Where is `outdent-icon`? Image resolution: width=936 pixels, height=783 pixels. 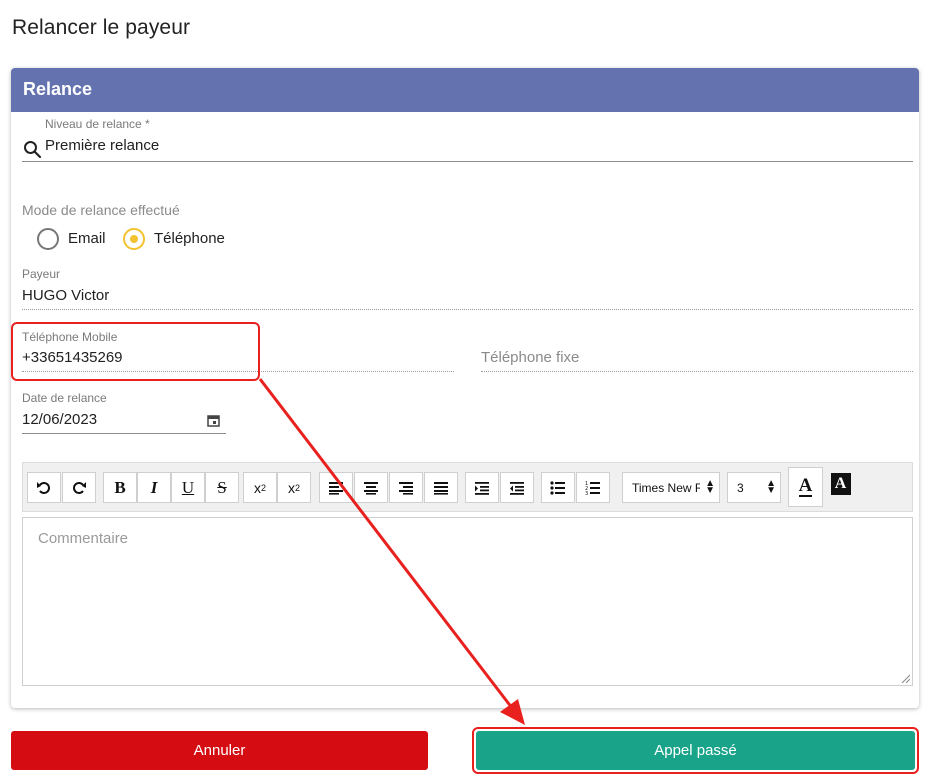 outdent-icon is located at coordinates (517, 488).